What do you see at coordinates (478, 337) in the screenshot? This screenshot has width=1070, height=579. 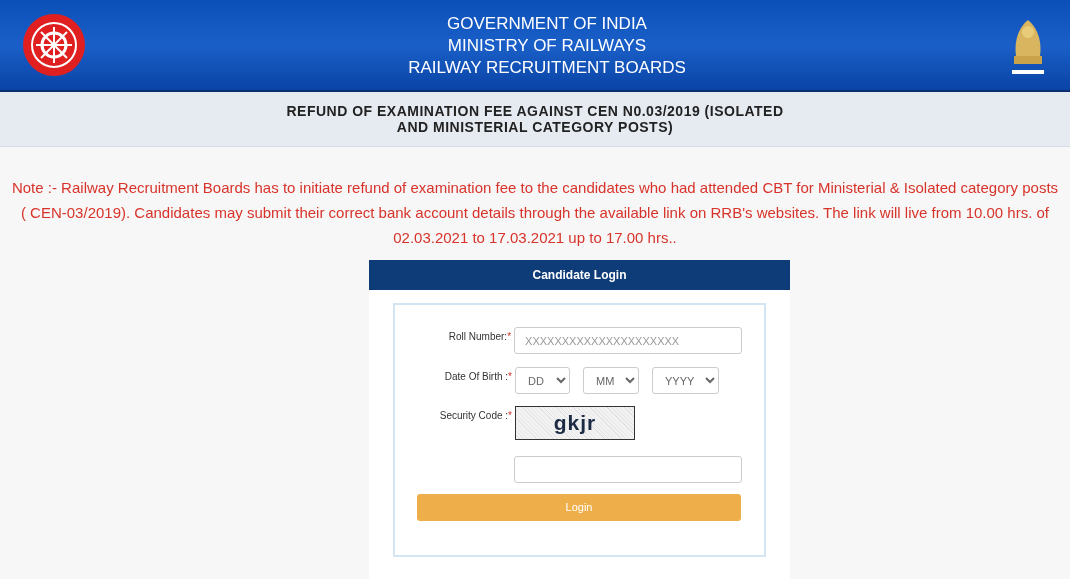 I see `field-label: Roll Number:` at bounding box center [478, 337].